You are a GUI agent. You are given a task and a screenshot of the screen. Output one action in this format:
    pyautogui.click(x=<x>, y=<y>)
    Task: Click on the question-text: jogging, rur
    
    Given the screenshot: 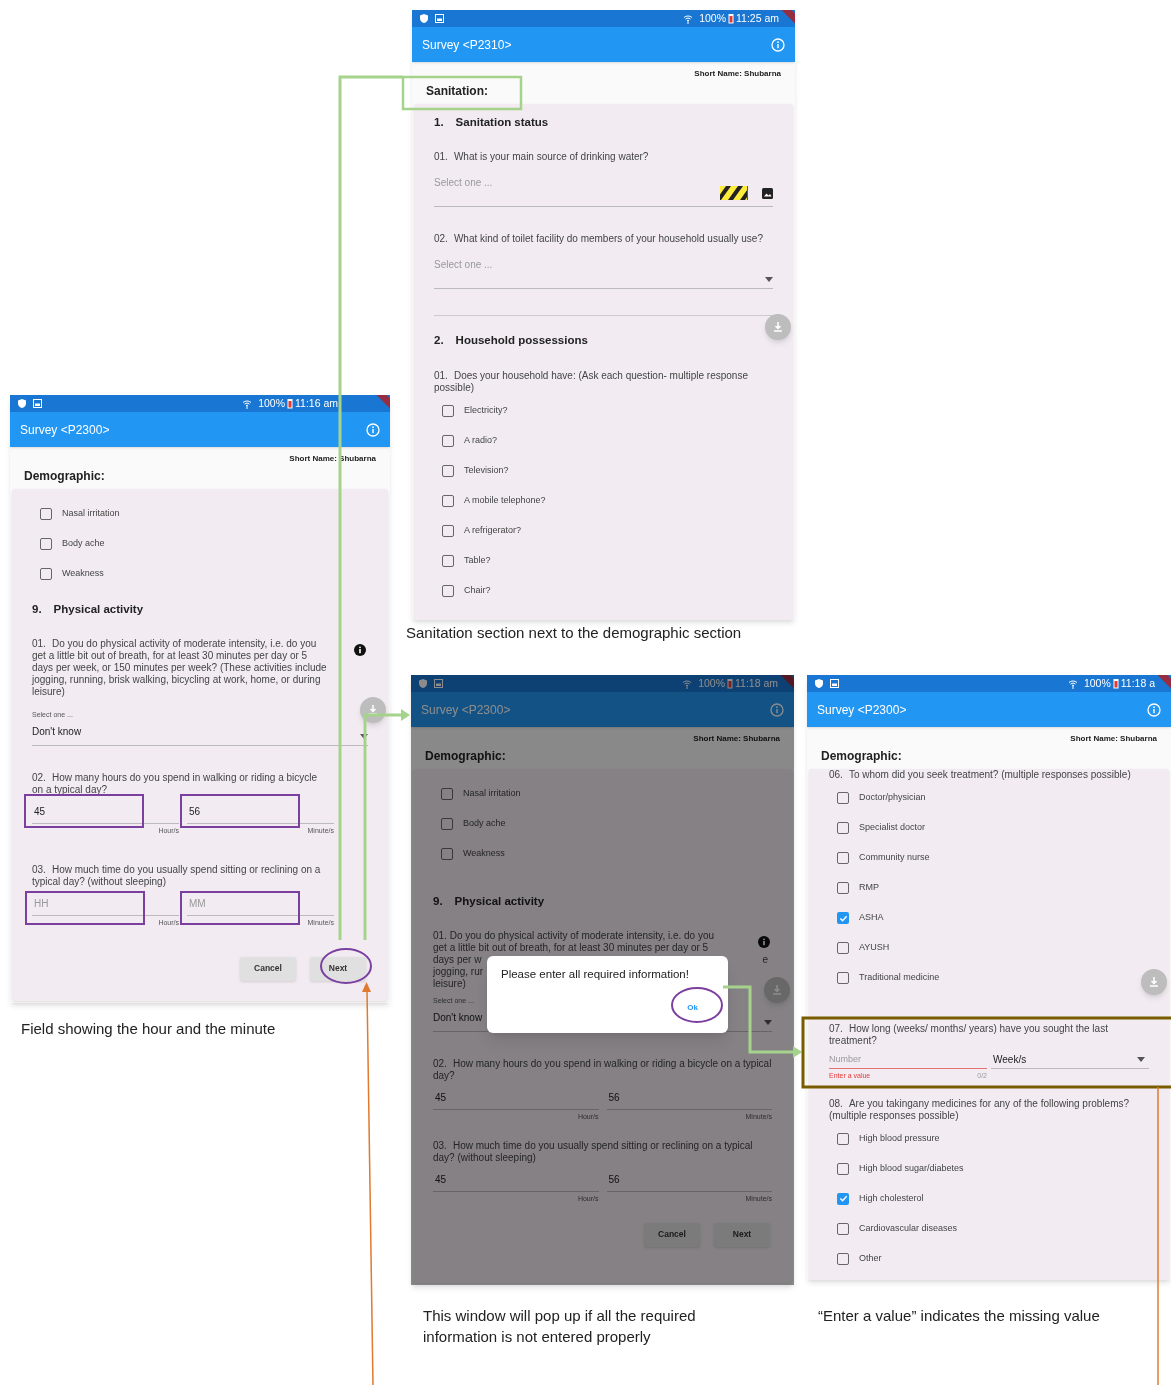 What is the action you would take?
    pyautogui.click(x=458, y=972)
    